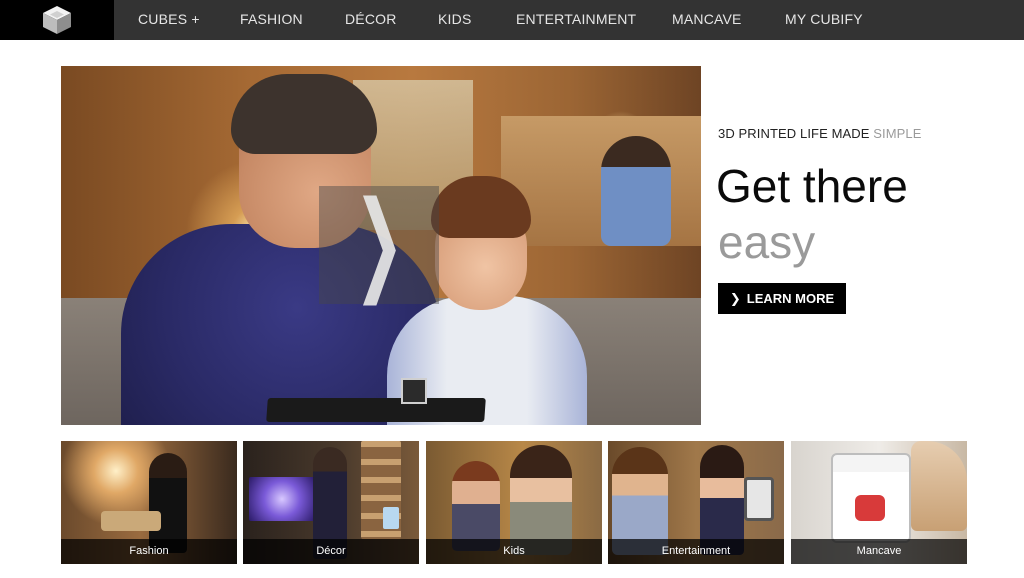 This screenshot has height=578, width=1024. What do you see at coordinates (331, 551) in the screenshot?
I see `category-label: Décor` at bounding box center [331, 551].